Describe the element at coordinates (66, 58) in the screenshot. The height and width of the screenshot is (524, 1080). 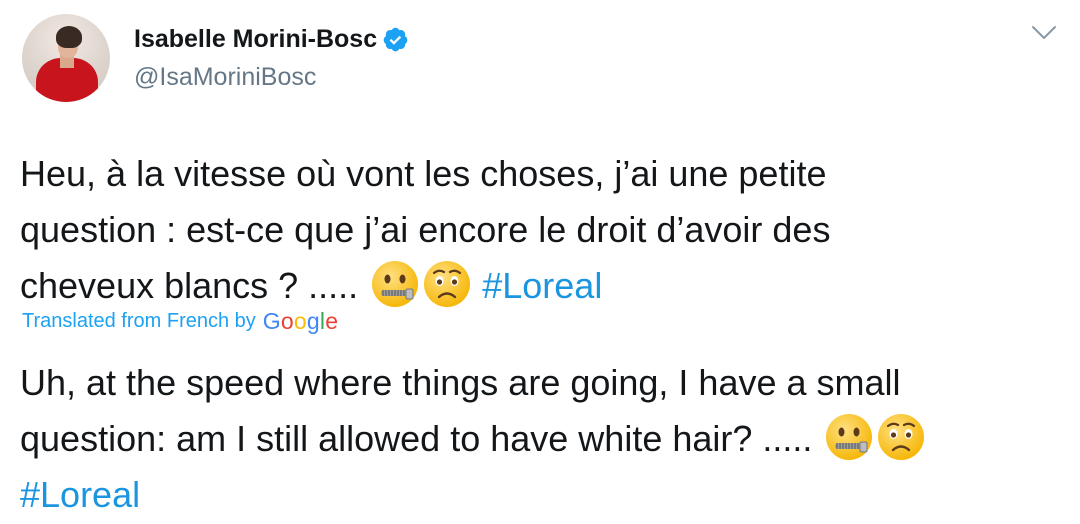
I see `avatar` at that location.